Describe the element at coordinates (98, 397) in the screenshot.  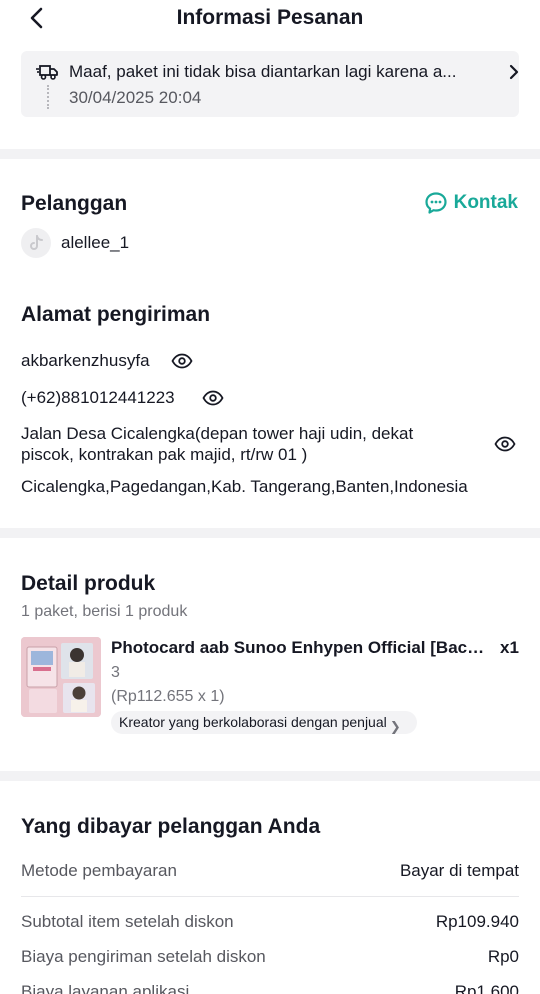
I see `recipient-phone: (+62)881012441223` at that location.